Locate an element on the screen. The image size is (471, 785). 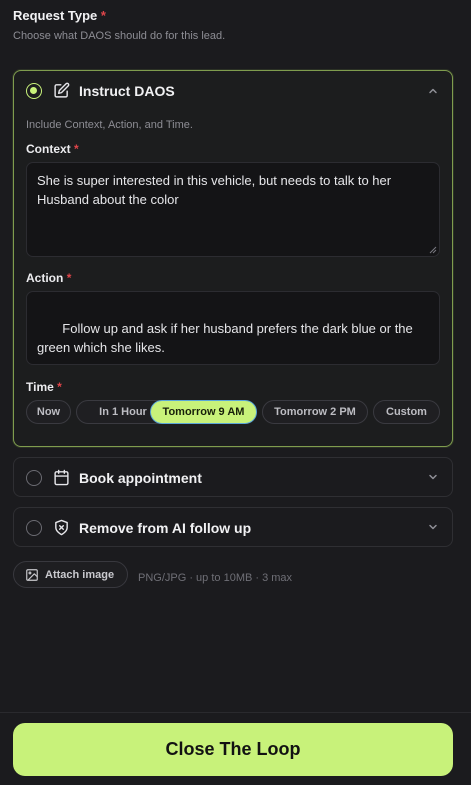
time-option-tomorrow-9am: Tomorrow 9 AM is located at coordinates (203, 412).